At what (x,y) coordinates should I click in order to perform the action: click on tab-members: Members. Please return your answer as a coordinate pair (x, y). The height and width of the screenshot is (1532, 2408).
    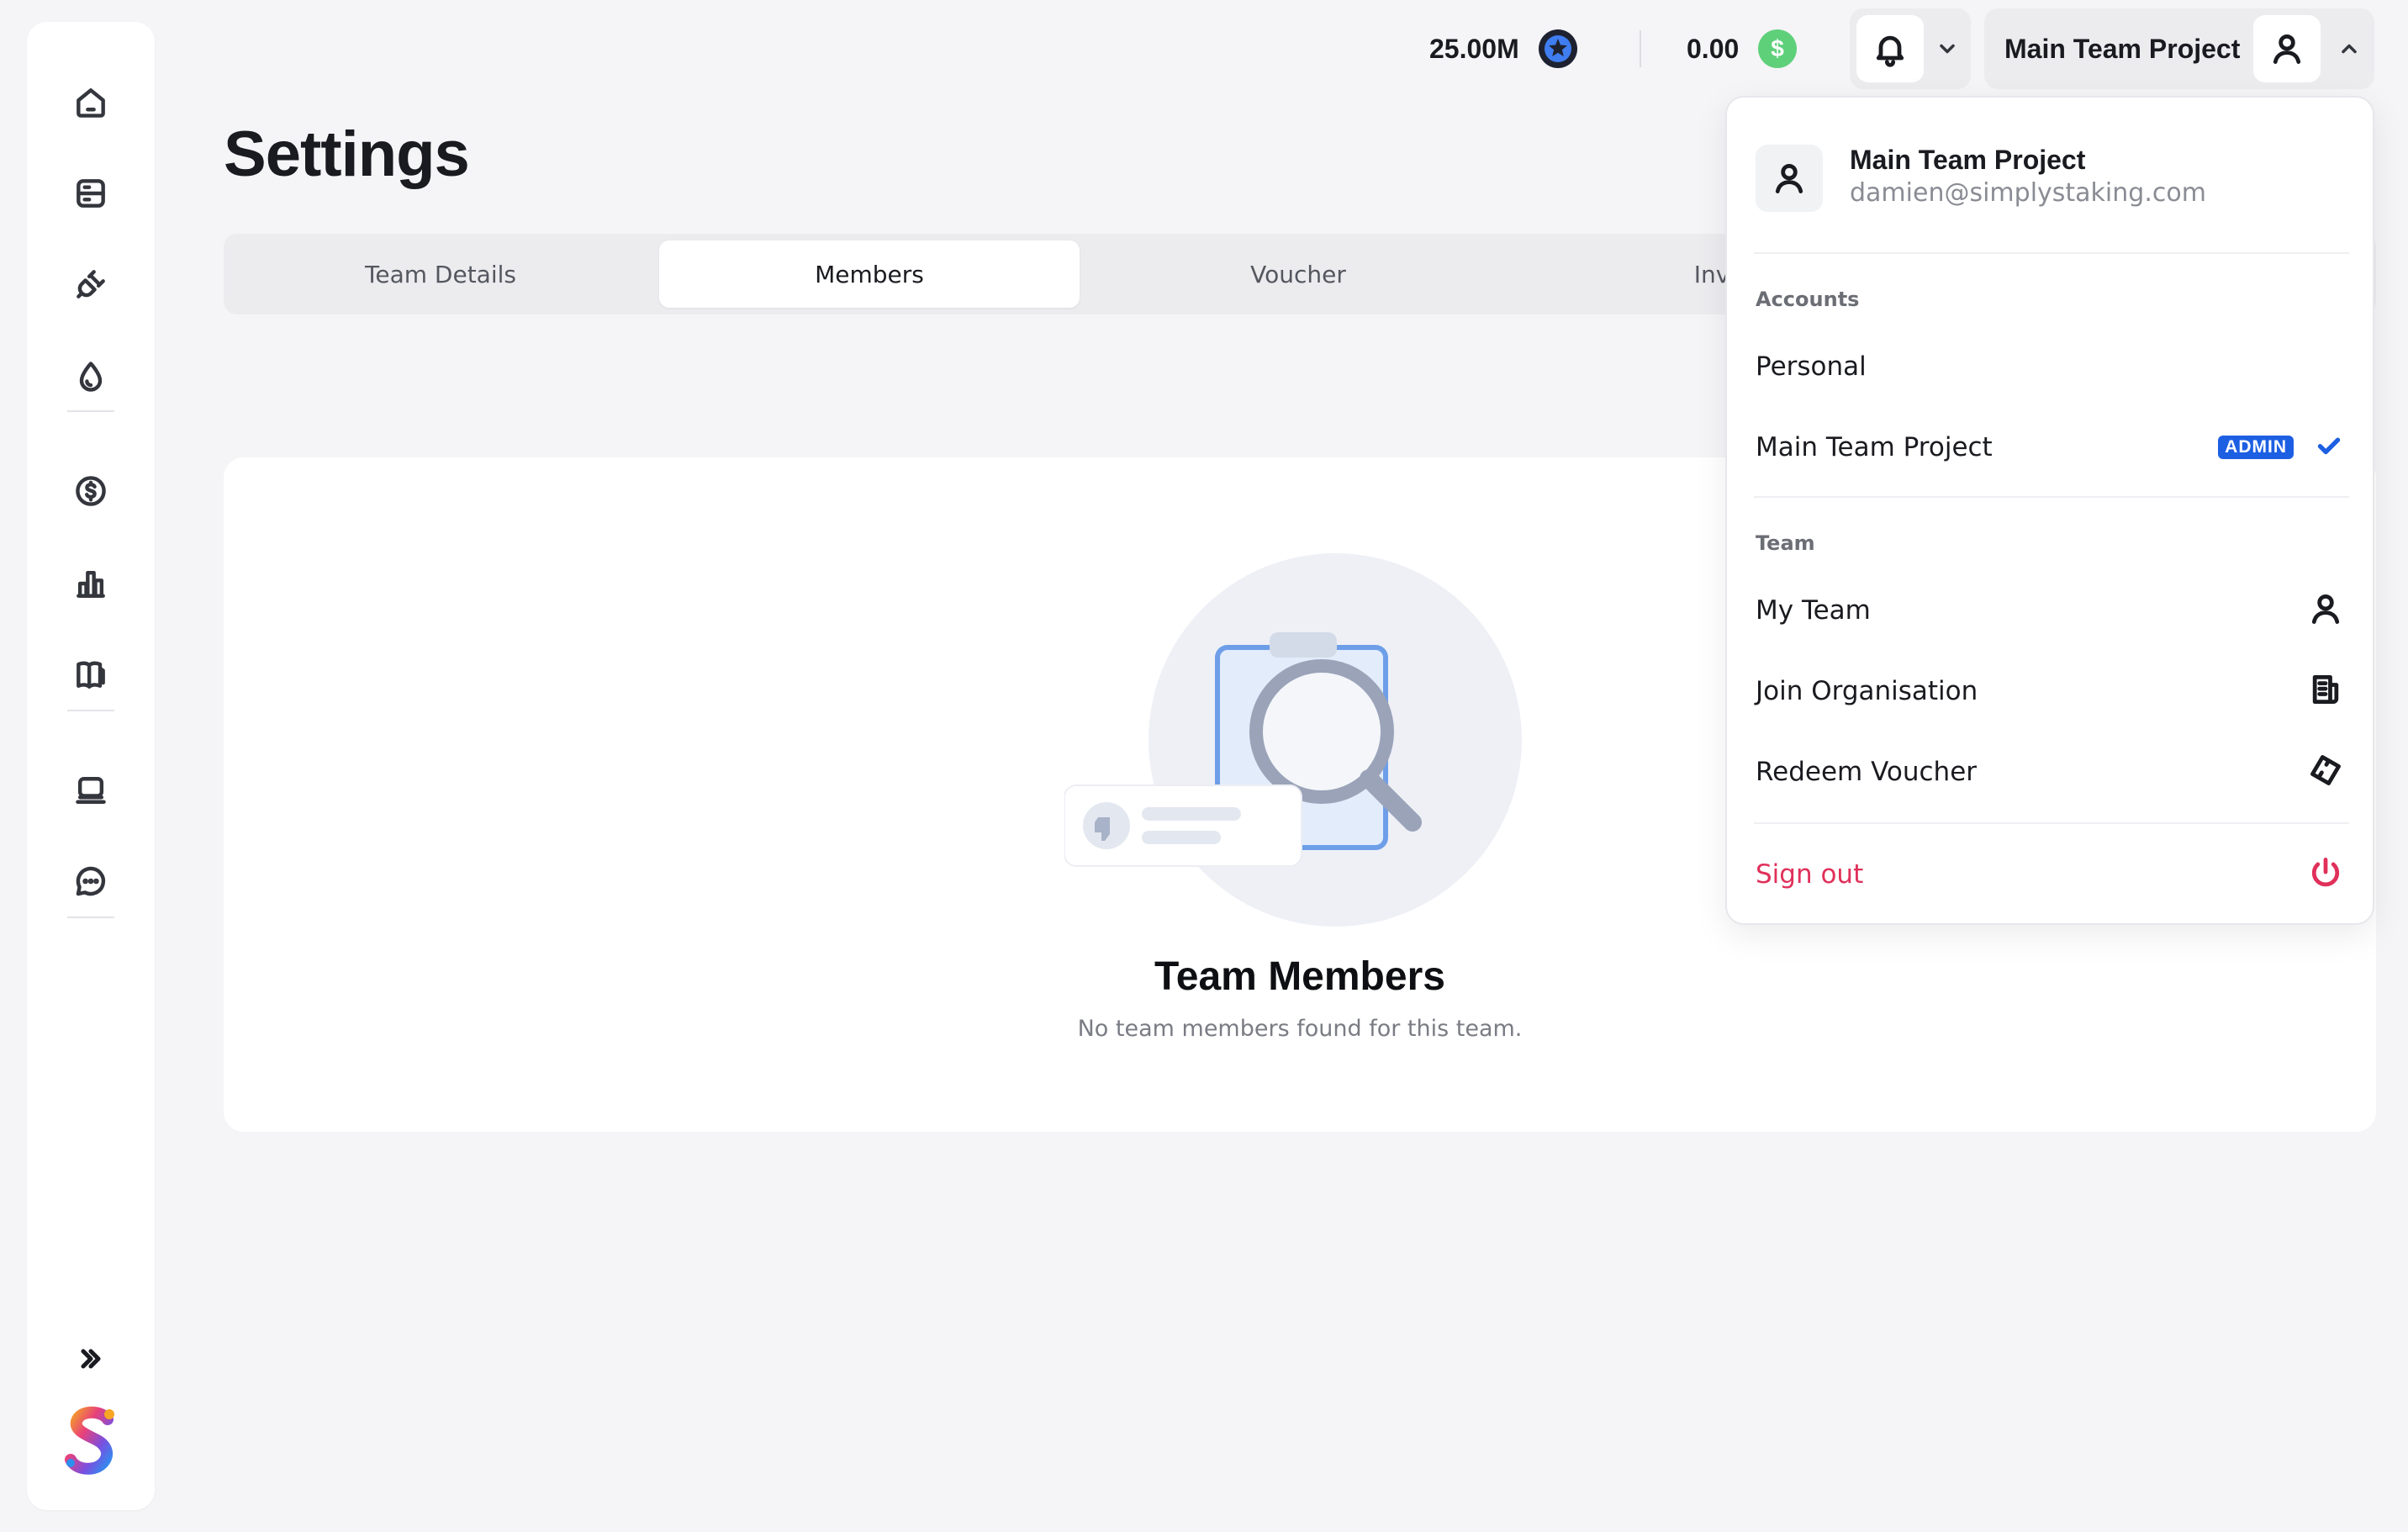
    Looking at the image, I should click on (869, 274).